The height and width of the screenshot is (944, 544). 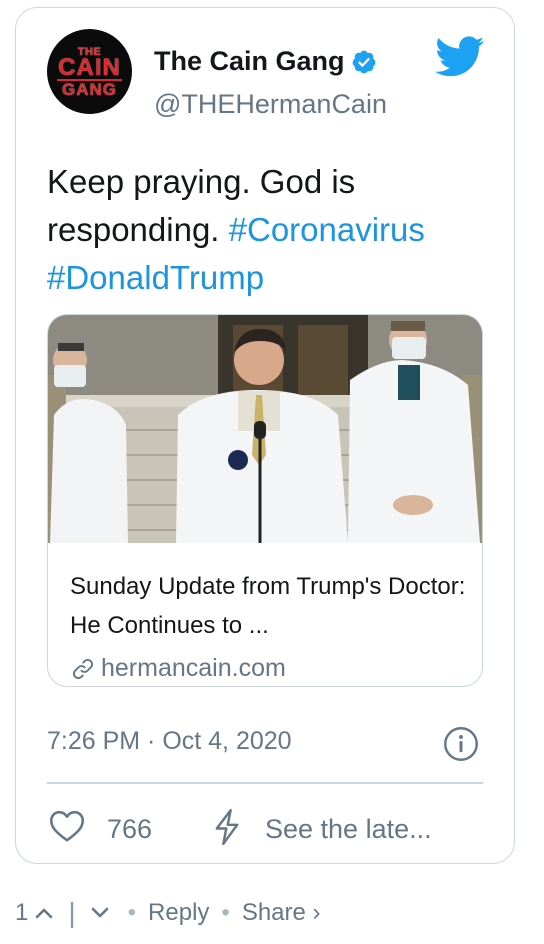 What do you see at coordinates (169, 741) in the screenshot?
I see `tweet-timestamp: 7:26 PM · Oct 4, 2020` at bounding box center [169, 741].